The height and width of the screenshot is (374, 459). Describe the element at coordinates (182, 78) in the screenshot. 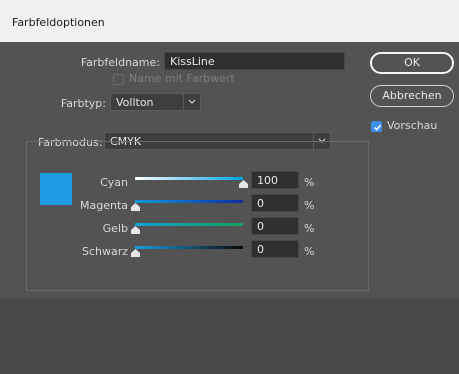

I see `name-with-color-label: Name mit Farbwert` at that location.